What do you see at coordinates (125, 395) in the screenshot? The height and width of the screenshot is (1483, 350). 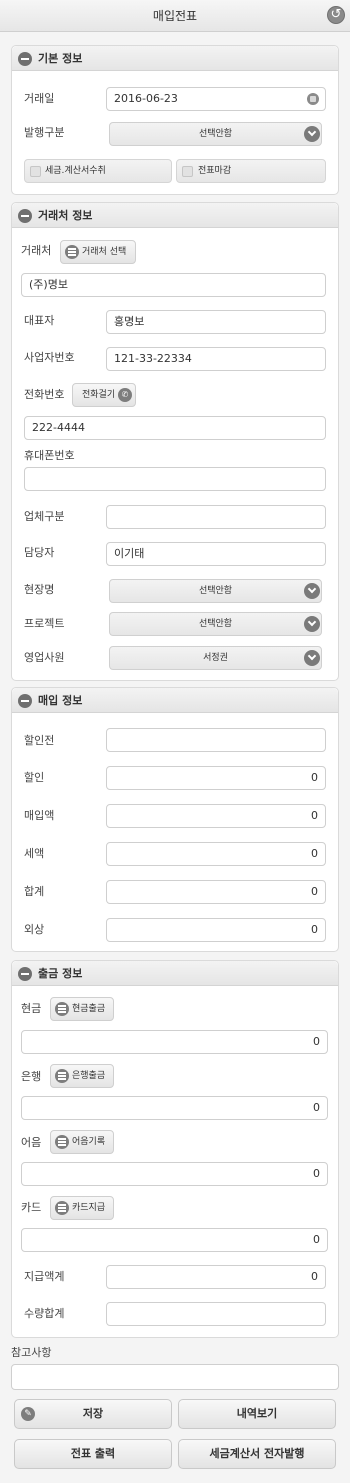 I see `phone-icon: ✆` at bounding box center [125, 395].